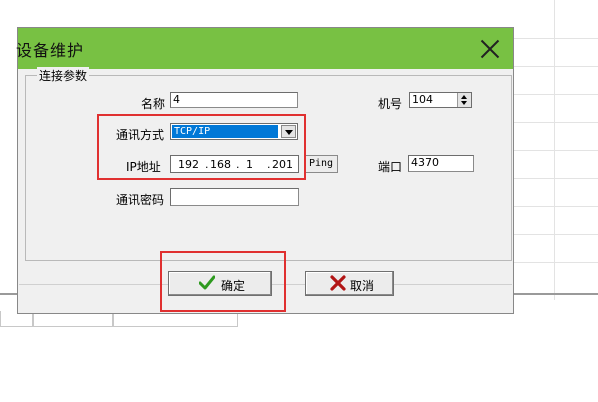 Image resolution: width=598 pixels, height=402 pixels. Describe the element at coordinates (464, 97) in the screenshot. I see `spin-up-icon` at that location.